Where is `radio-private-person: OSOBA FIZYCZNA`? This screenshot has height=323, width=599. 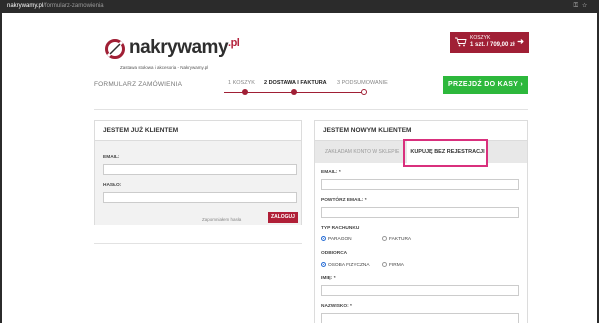
radio-private-person: OSOBA FIZYCZNA is located at coordinates (345, 265).